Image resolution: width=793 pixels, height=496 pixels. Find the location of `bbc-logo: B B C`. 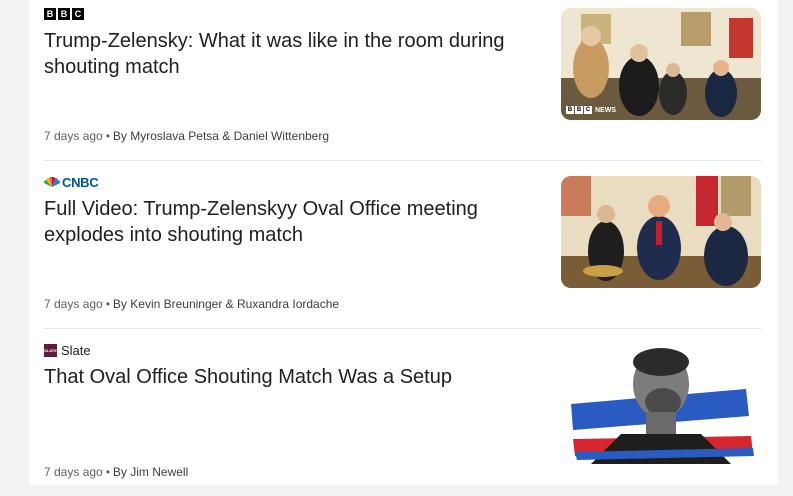

bbc-logo: B B C is located at coordinates (64, 14).